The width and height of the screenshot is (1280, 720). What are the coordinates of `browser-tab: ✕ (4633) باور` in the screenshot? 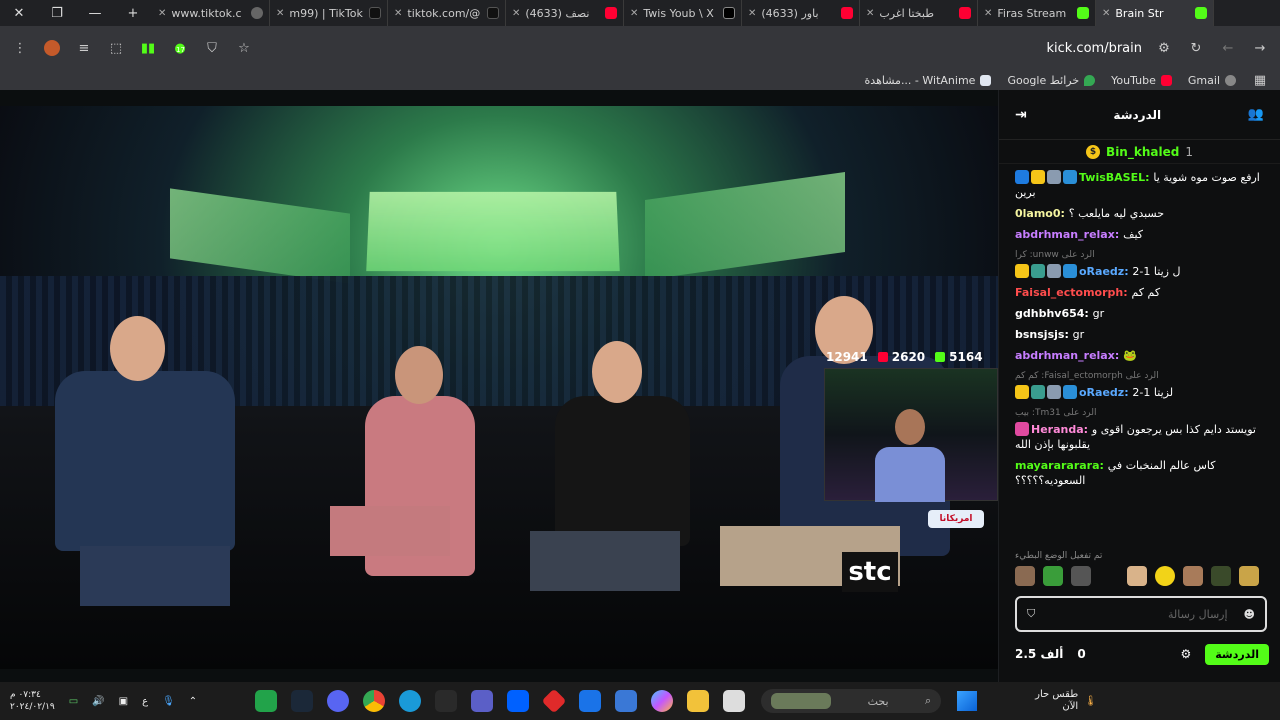 It's located at (801, 13).